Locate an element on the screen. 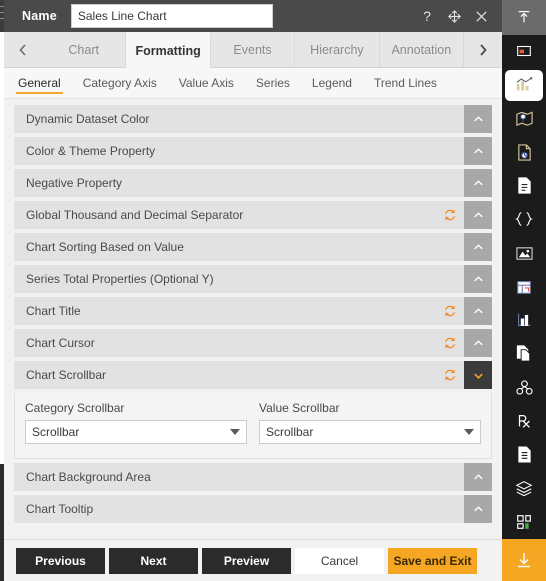 This screenshot has width=546, height=581. bar-chart-icon is located at coordinates (524, 85).